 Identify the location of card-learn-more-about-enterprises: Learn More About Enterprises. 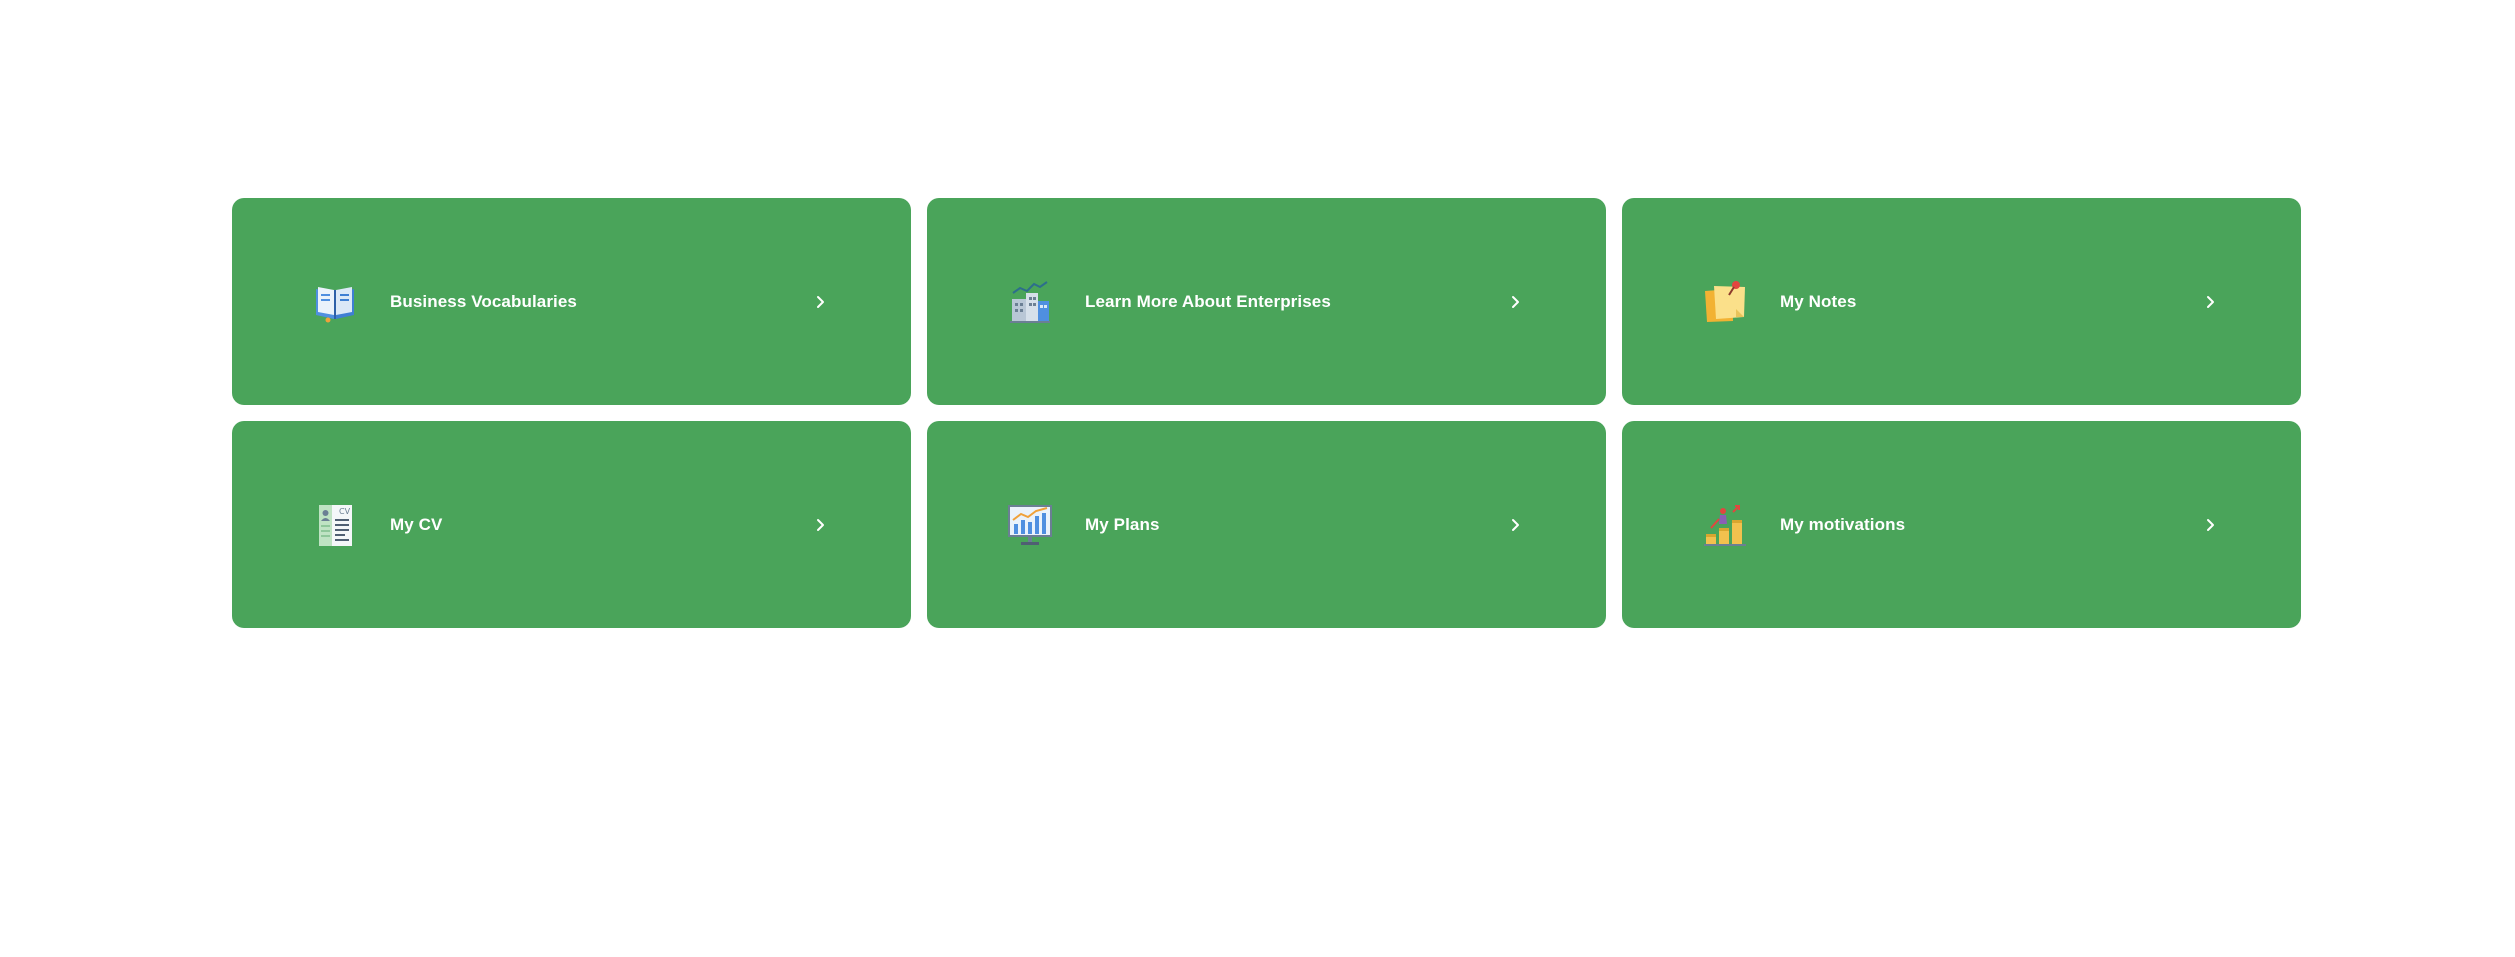
(1266, 301).